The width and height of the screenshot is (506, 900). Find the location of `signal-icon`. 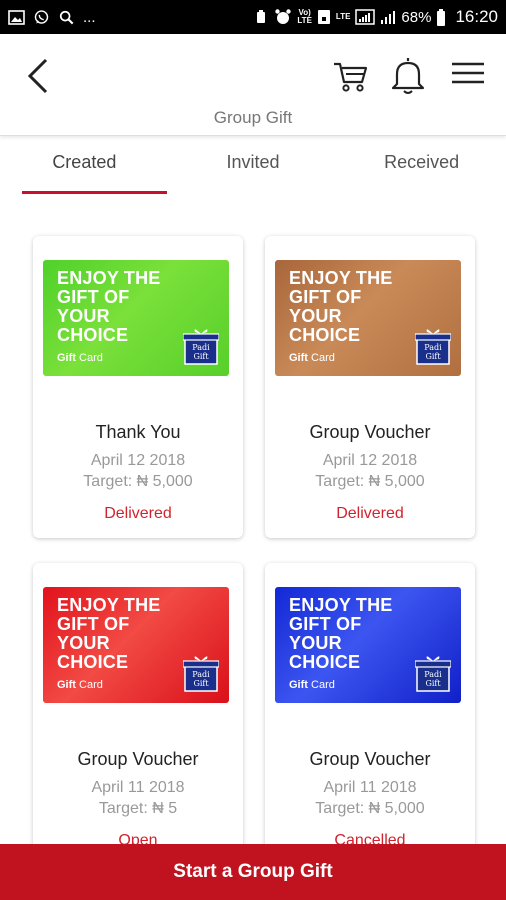

signal-icon is located at coordinates (365, 17).